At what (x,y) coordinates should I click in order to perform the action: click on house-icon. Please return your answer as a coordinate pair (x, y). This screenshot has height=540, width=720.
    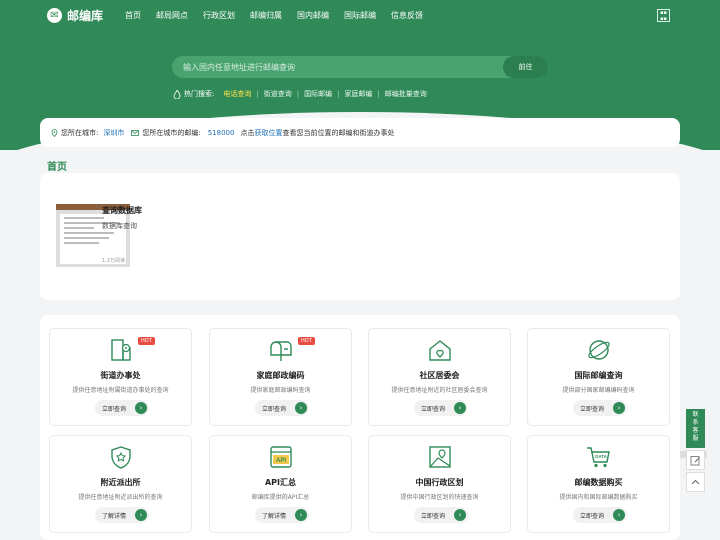
    Looking at the image, I should click on (440, 350).